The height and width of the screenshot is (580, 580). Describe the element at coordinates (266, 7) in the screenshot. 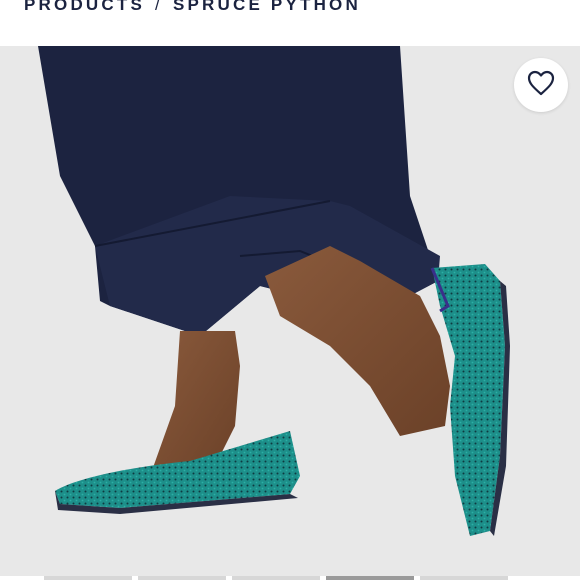

I see `breadcrumb-current: SPRUCE PYTHON` at that location.